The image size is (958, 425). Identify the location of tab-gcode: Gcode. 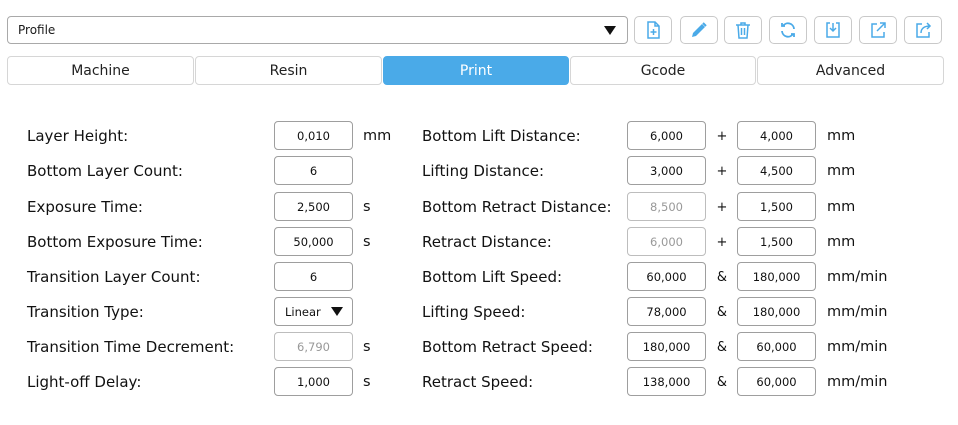
(663, 70).